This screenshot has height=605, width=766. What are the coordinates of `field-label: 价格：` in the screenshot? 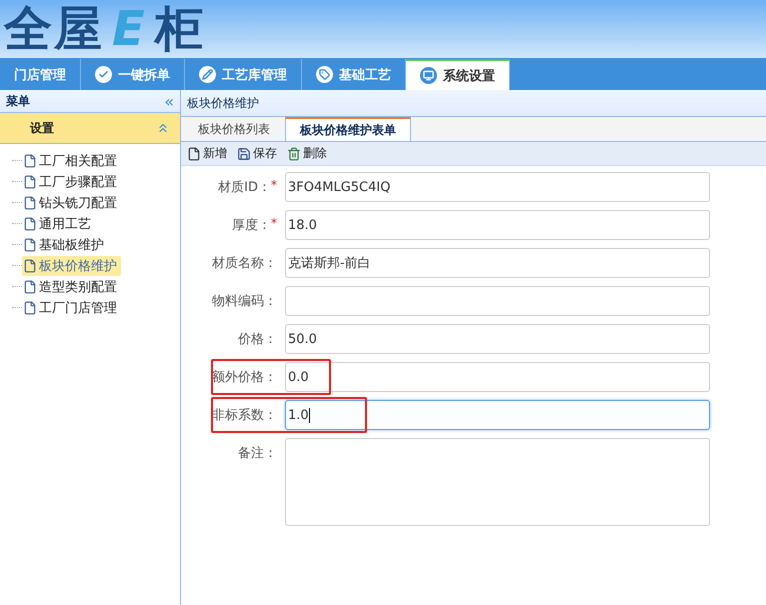 It's located at (257, 340).